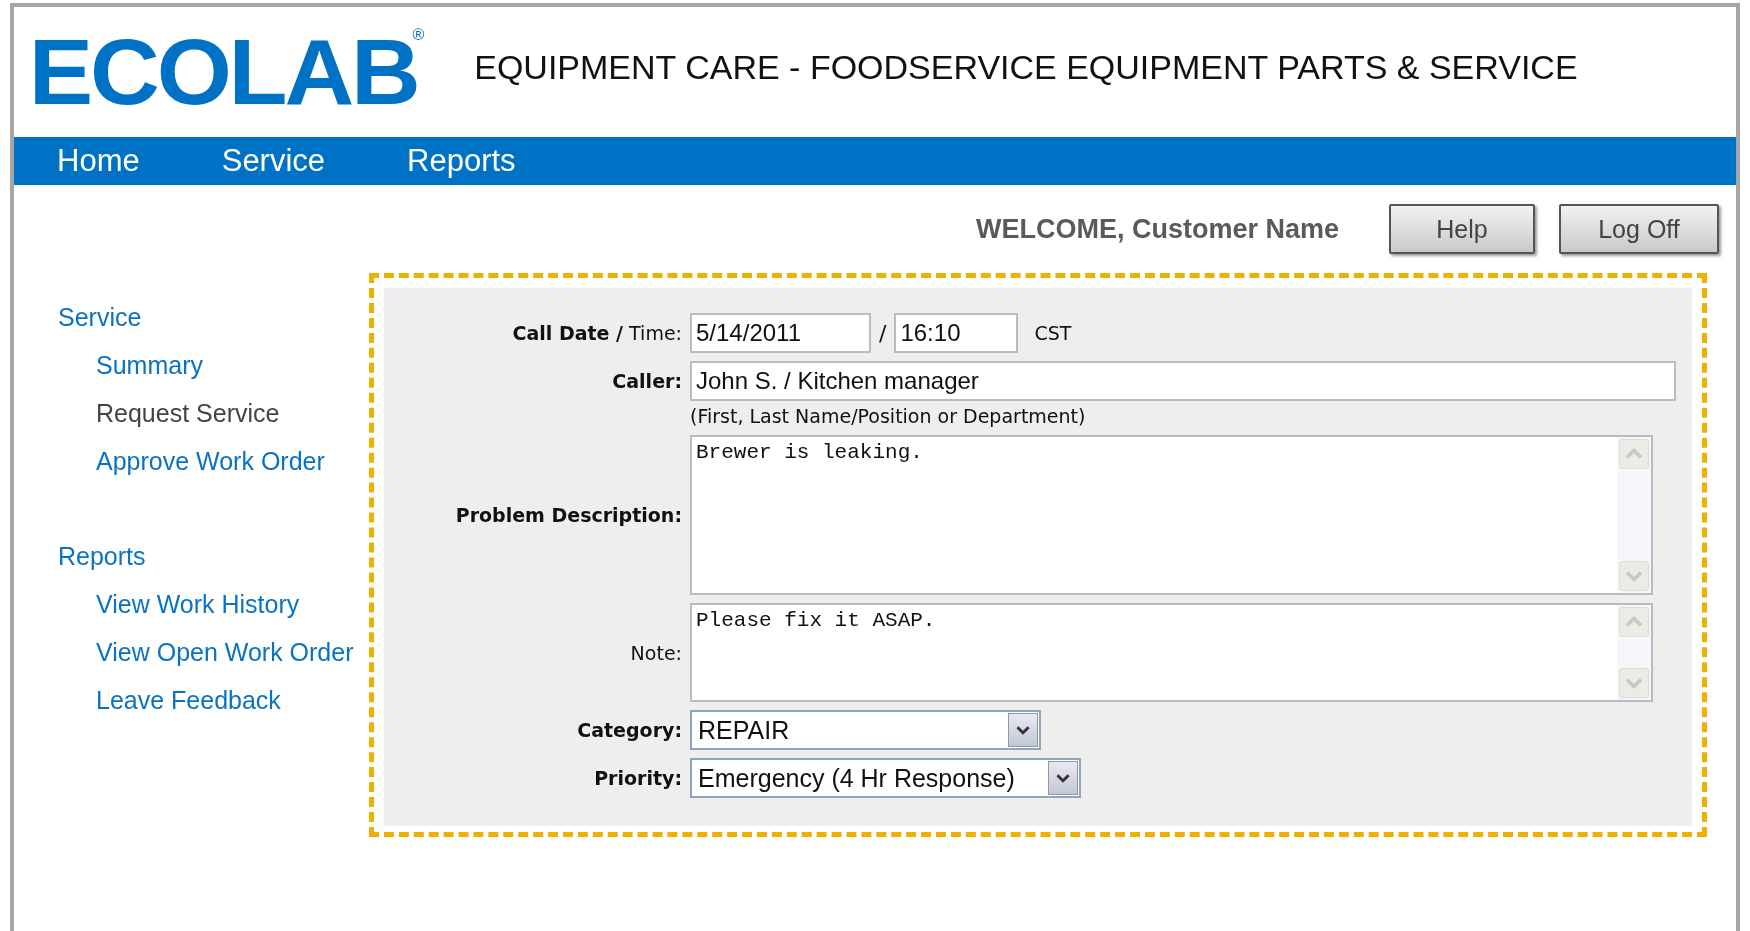 The height and width of the screenshot is (931, 1750). Describe the element at coordinates (273, 161) in the screenshot. I see `nav-link: Service` at that location.